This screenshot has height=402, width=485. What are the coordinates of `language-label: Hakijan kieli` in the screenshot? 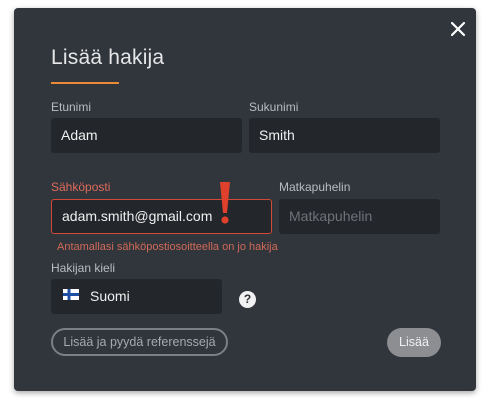 It's located at (83, 268).